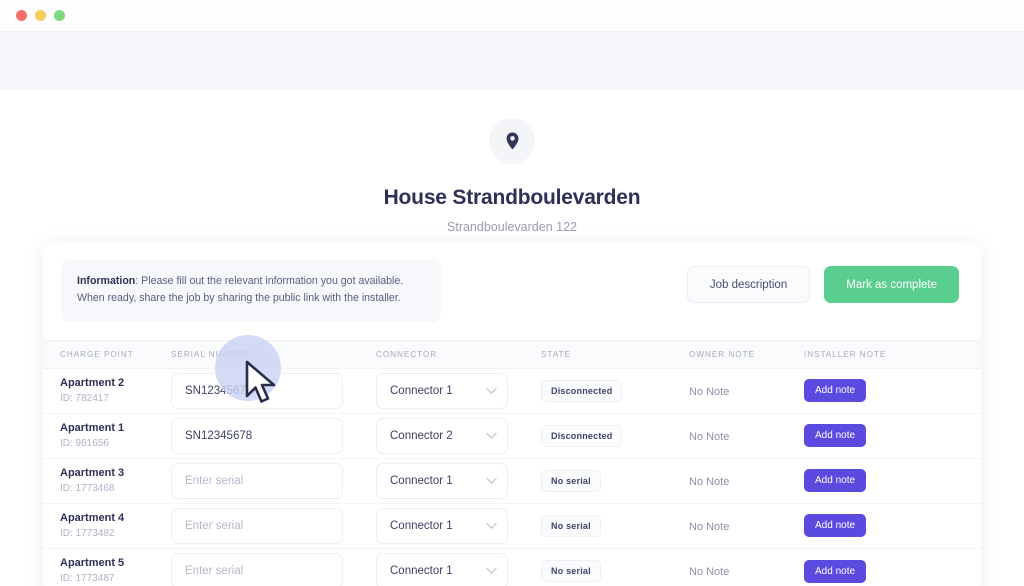 The height and width of the screenshot is (586, 1024). Describe the element at coordinates (512, 197) in the screenshot. I see `page-title: House Strandboulevarden` at that location.